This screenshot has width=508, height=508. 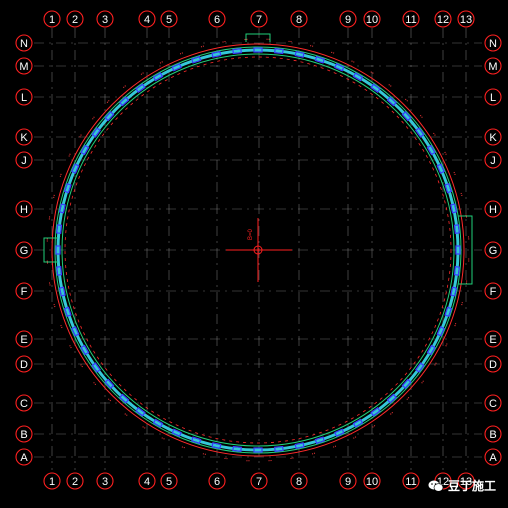 I want to click on axis-bubble-left-F: F, so click(x=24, y=291).